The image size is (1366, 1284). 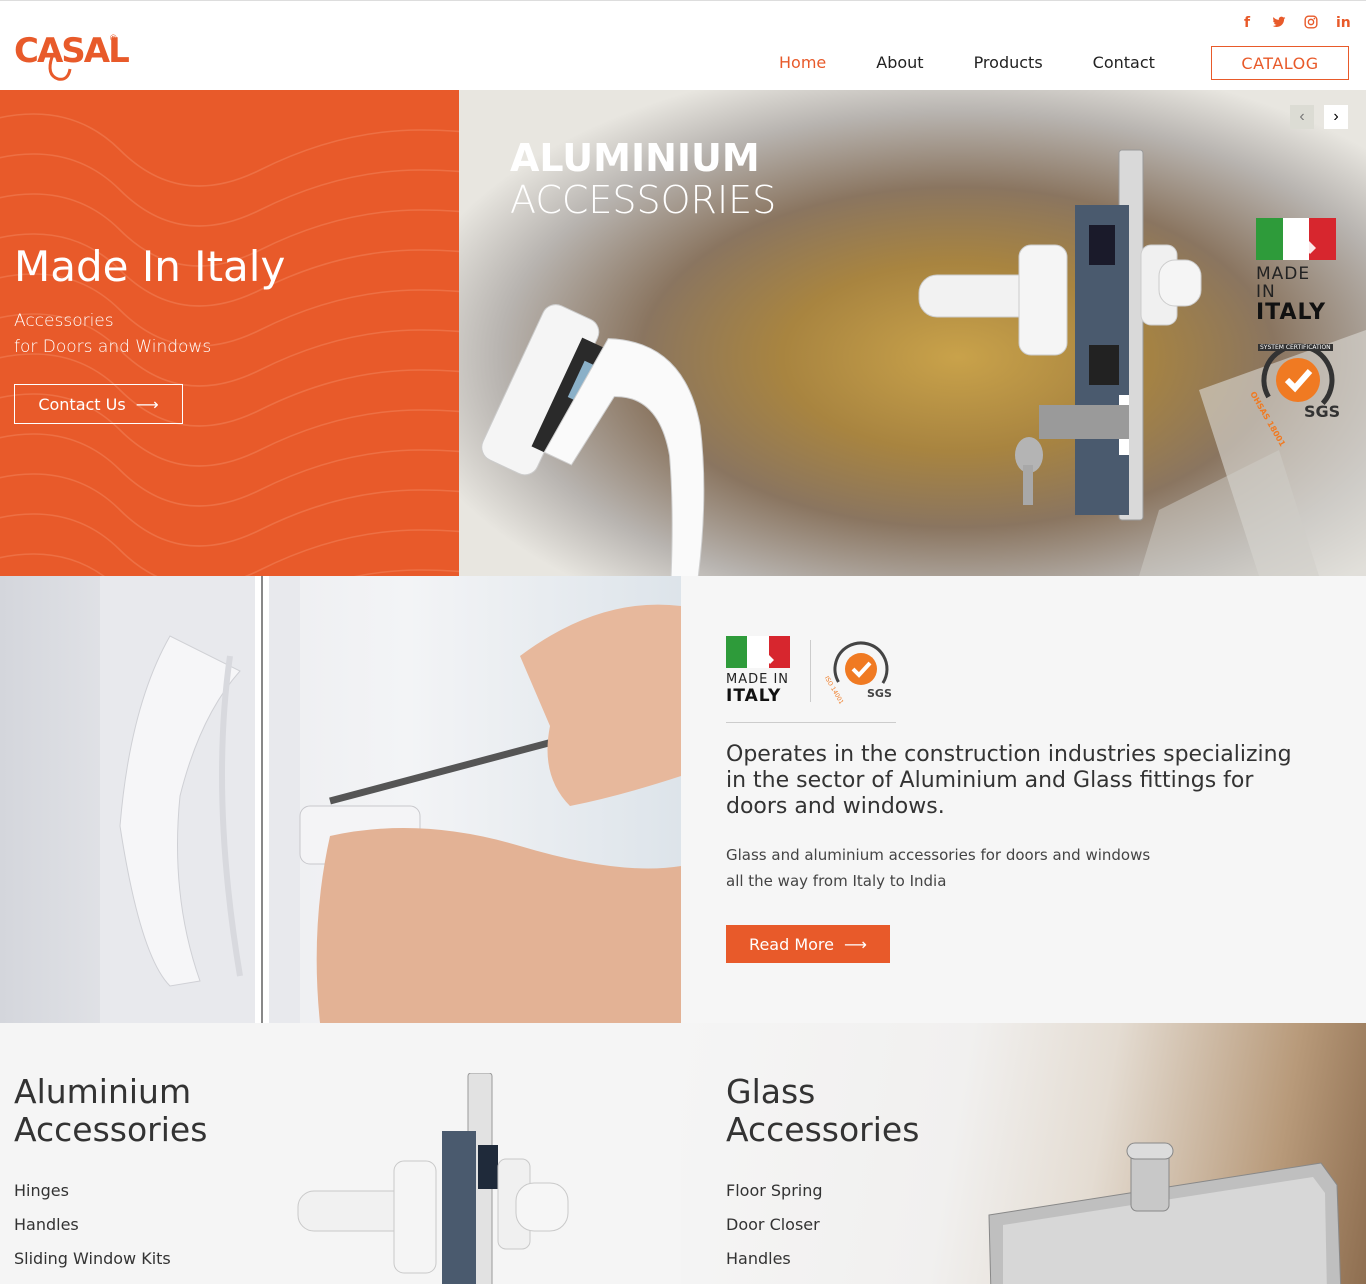 What do you see at coordinates (1295, 24) in the screenshot?
I see `social-links: f in` at bounding box center [1295, 24].